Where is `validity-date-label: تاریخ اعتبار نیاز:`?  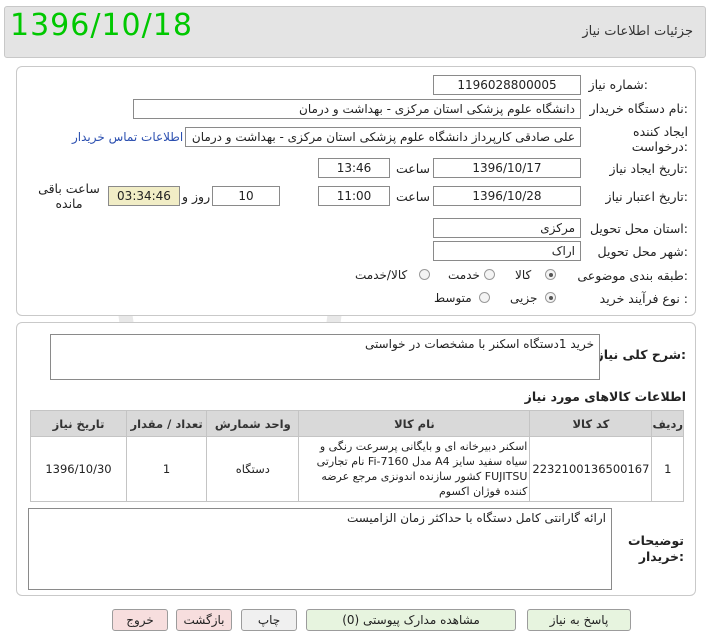
validity-date-label: تاریخ اعتبار نیاز: is located at coordinates (646, 196).